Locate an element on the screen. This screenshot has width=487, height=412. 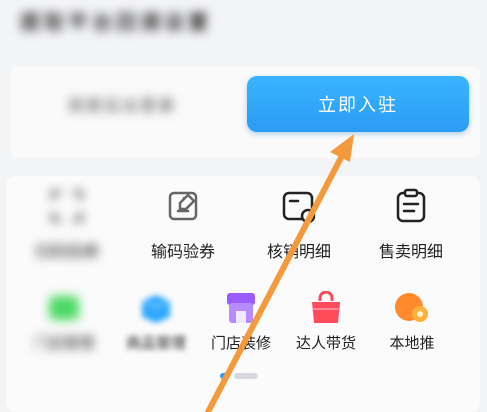
page-indicator-active is located at coordinates (225, 376).